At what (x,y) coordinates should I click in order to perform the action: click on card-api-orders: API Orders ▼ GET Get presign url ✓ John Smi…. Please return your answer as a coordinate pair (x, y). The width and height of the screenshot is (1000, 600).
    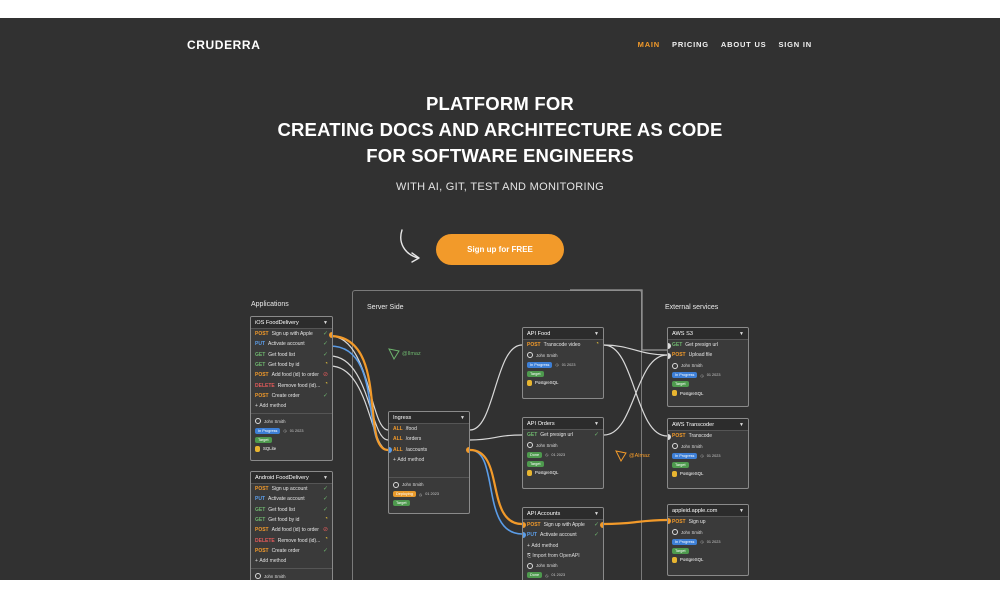
    Looking at the image, I should click on (563, 453).